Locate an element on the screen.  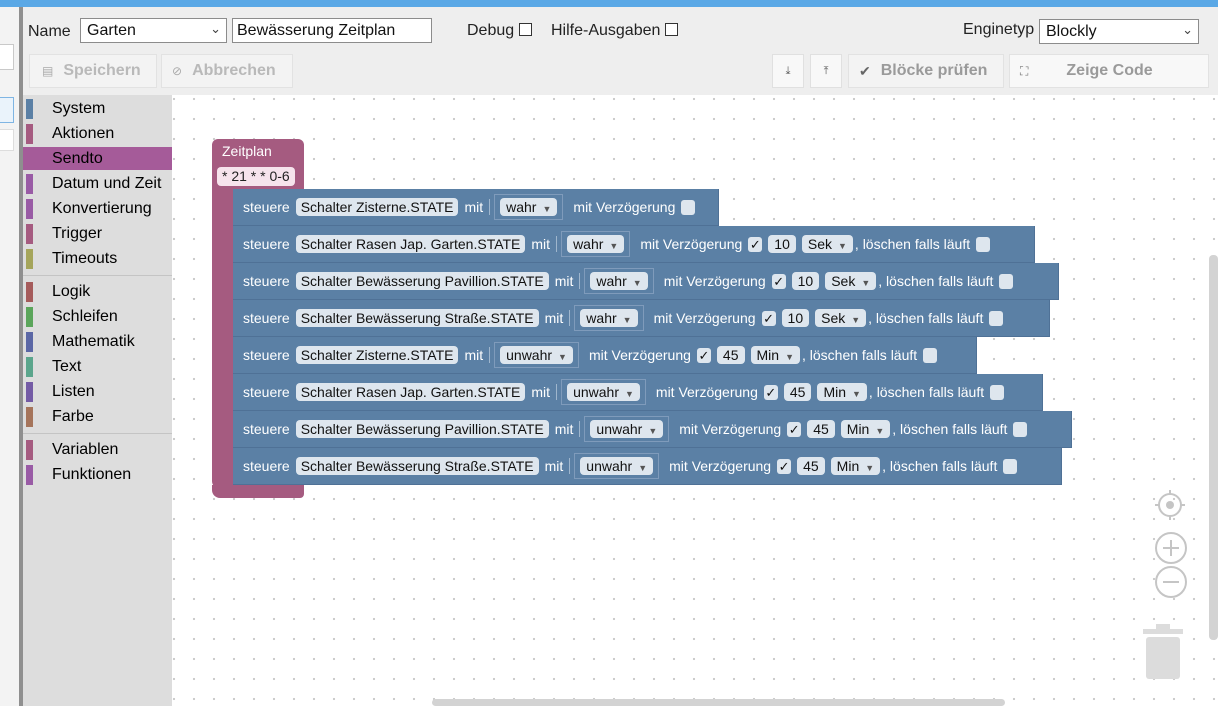
engine-type-select: Blockly ⌄ is located at coordinates (1119, 31).